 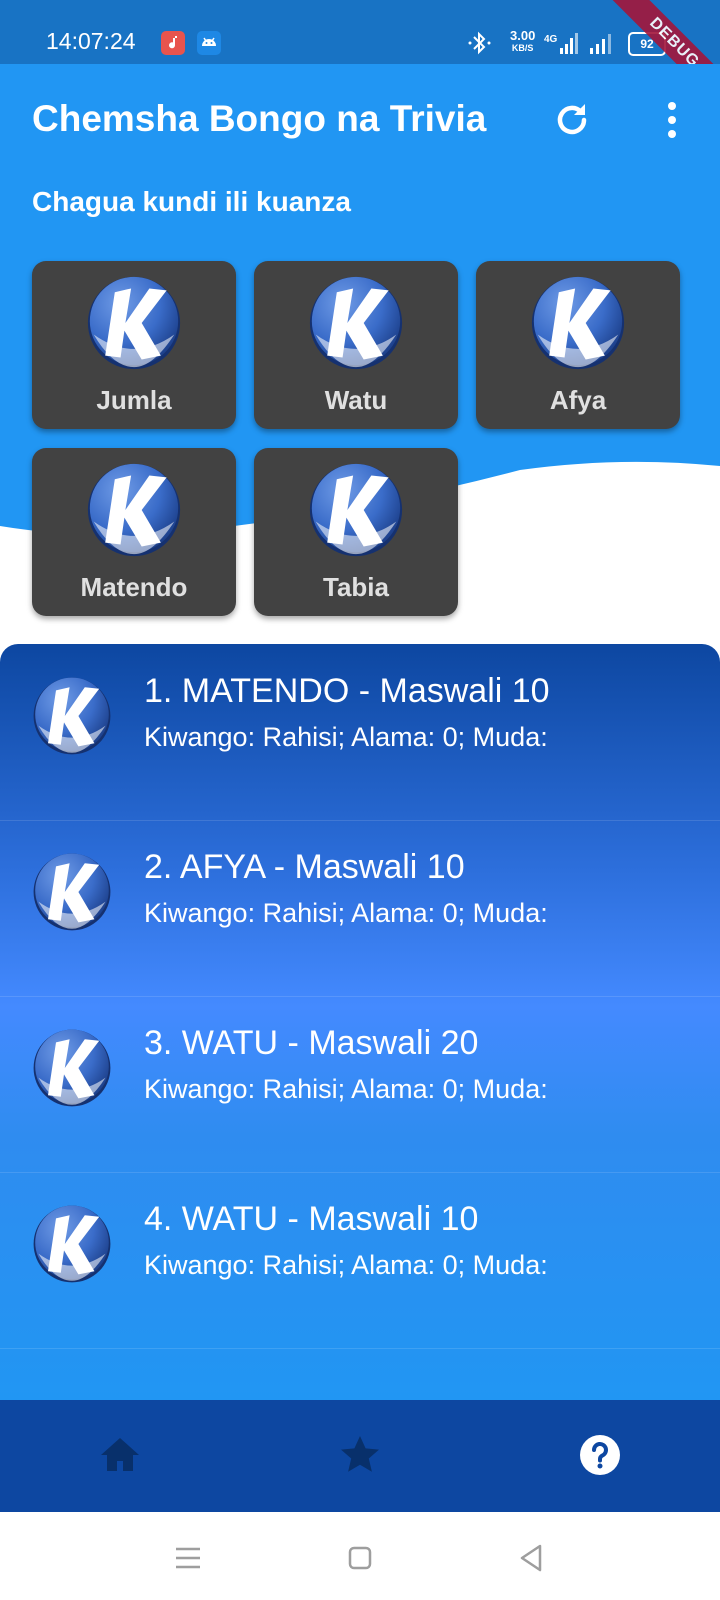 What do you see at coordinates (356, 587) in the screenshot?
I see `category-label: Tabia` at bounding box center [356, 587].